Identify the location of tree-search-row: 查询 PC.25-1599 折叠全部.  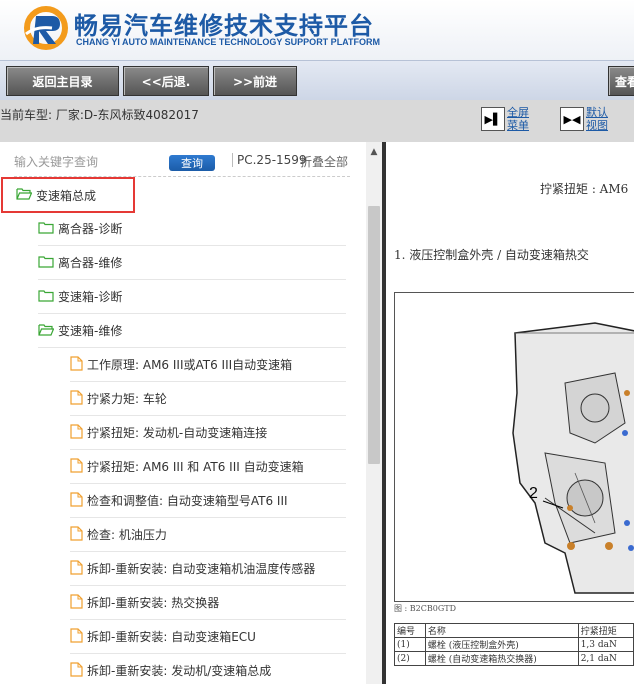
(183, 160).